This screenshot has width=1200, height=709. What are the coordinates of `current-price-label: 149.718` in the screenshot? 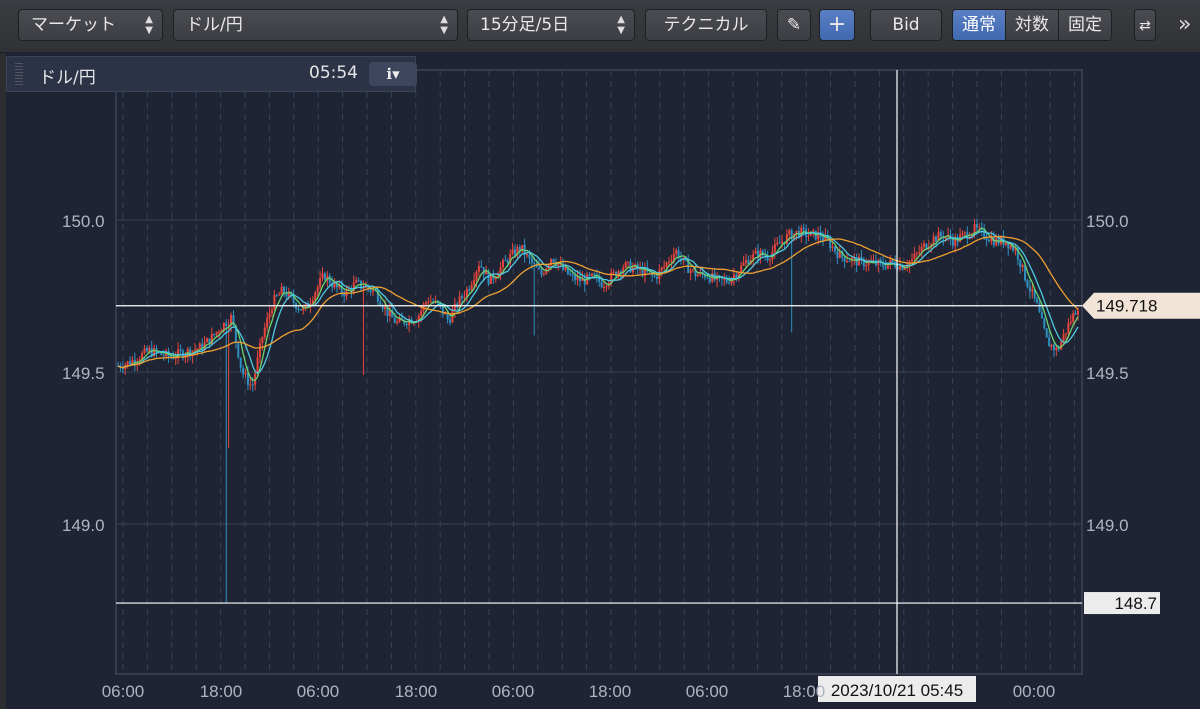 It's located at (1126, 306).